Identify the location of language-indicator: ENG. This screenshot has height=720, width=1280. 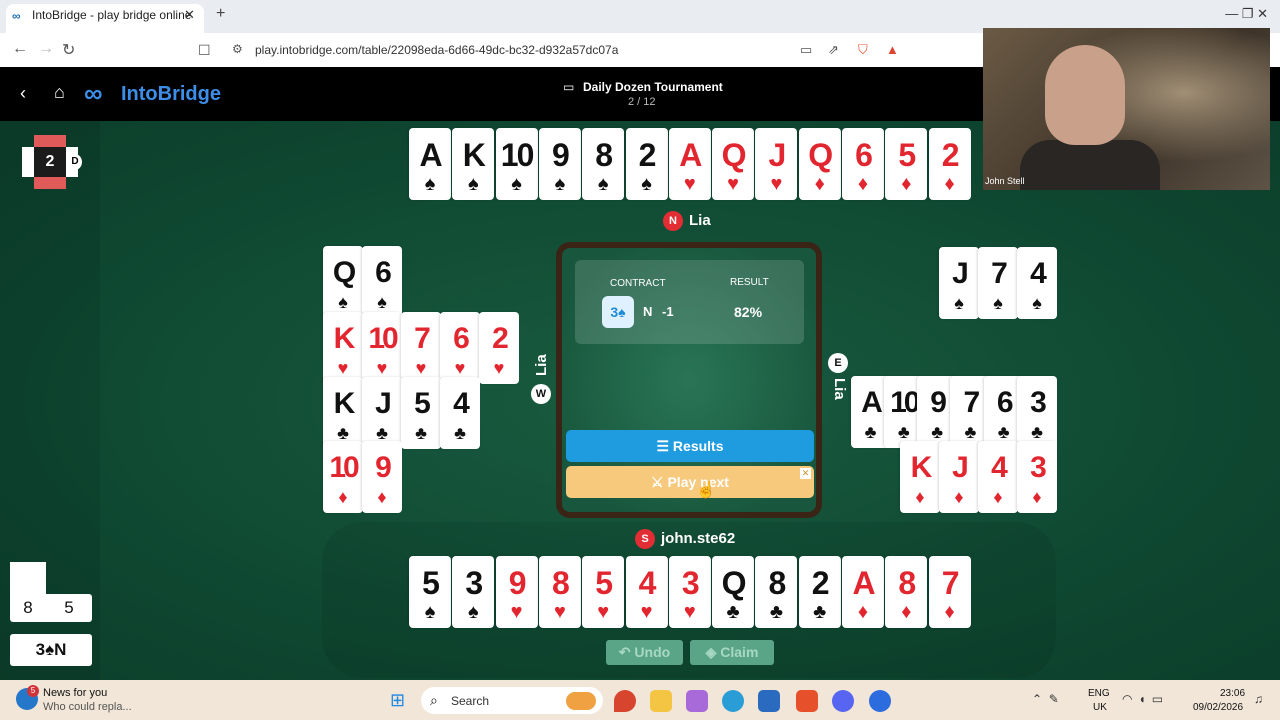
(1099, 693).